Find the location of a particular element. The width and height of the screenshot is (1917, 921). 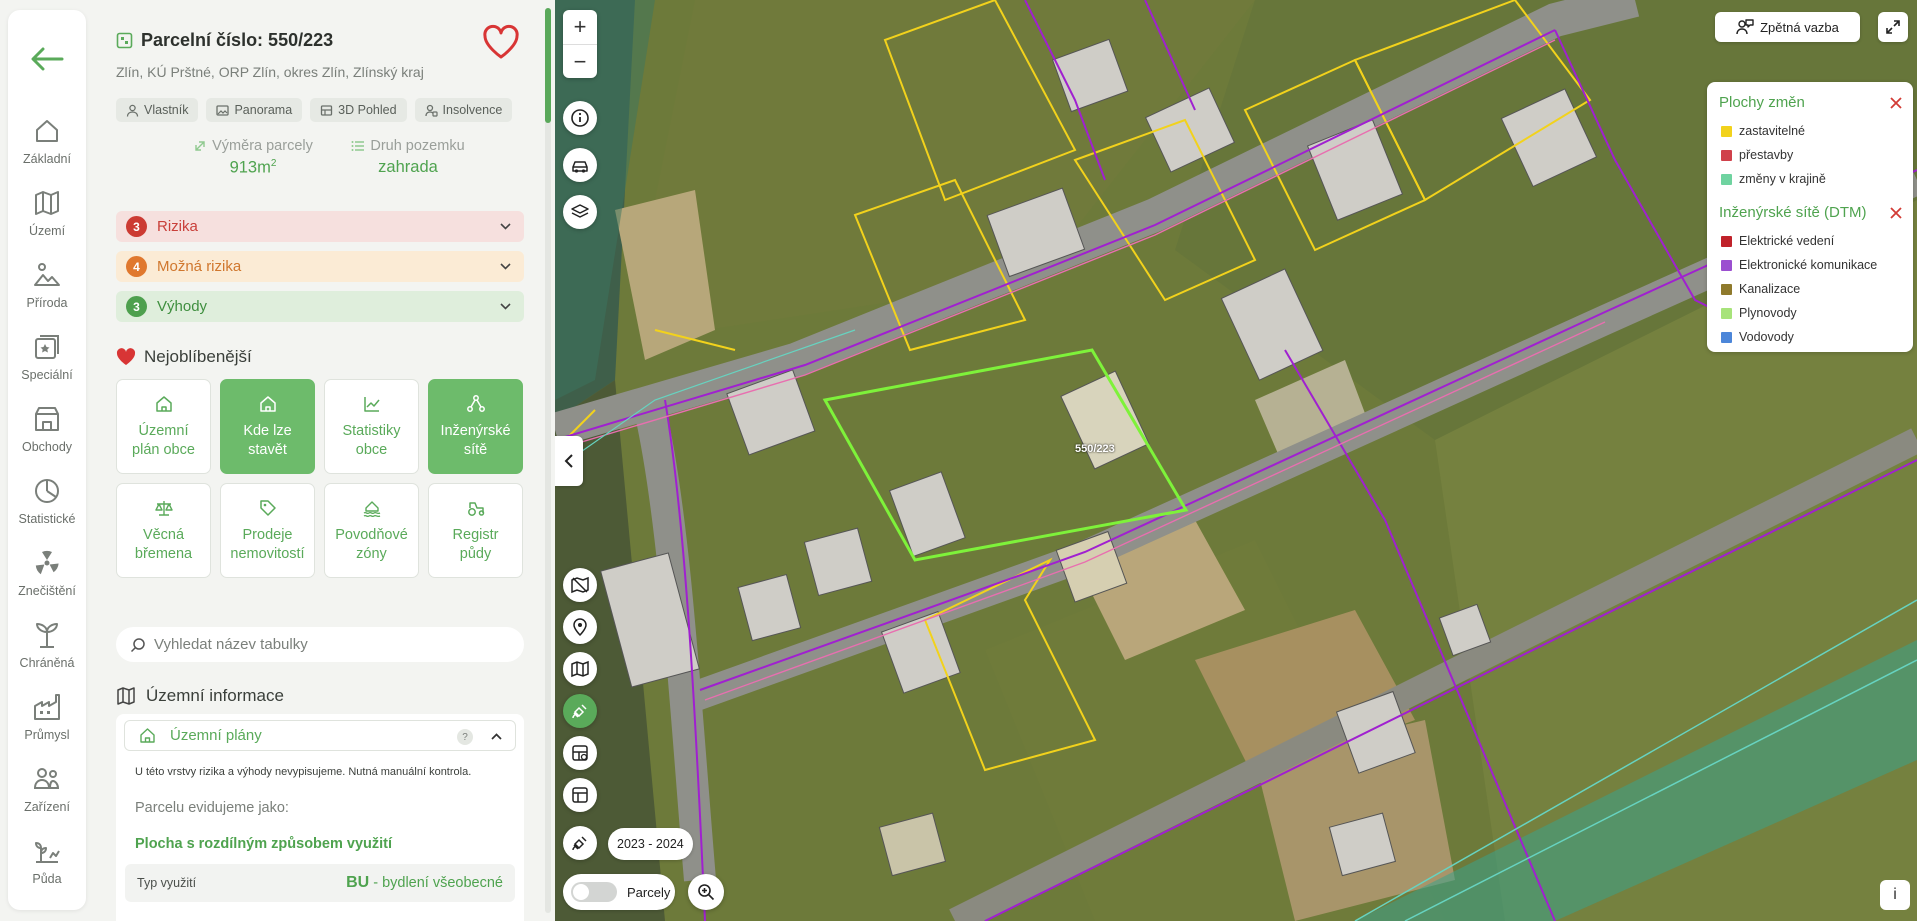

chip-3d-view: 3D Pohled is located at coordinates (358, 110).